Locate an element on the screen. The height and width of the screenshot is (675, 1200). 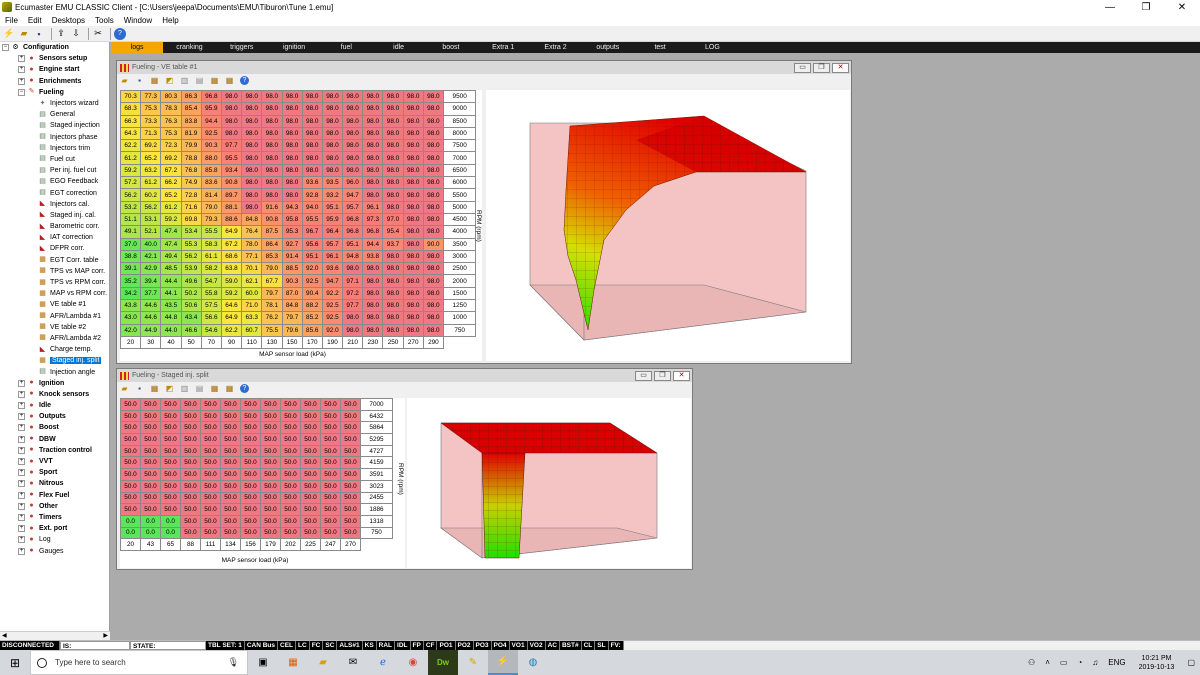
table-cell: 79.9 is located at coordinates (191, 146).